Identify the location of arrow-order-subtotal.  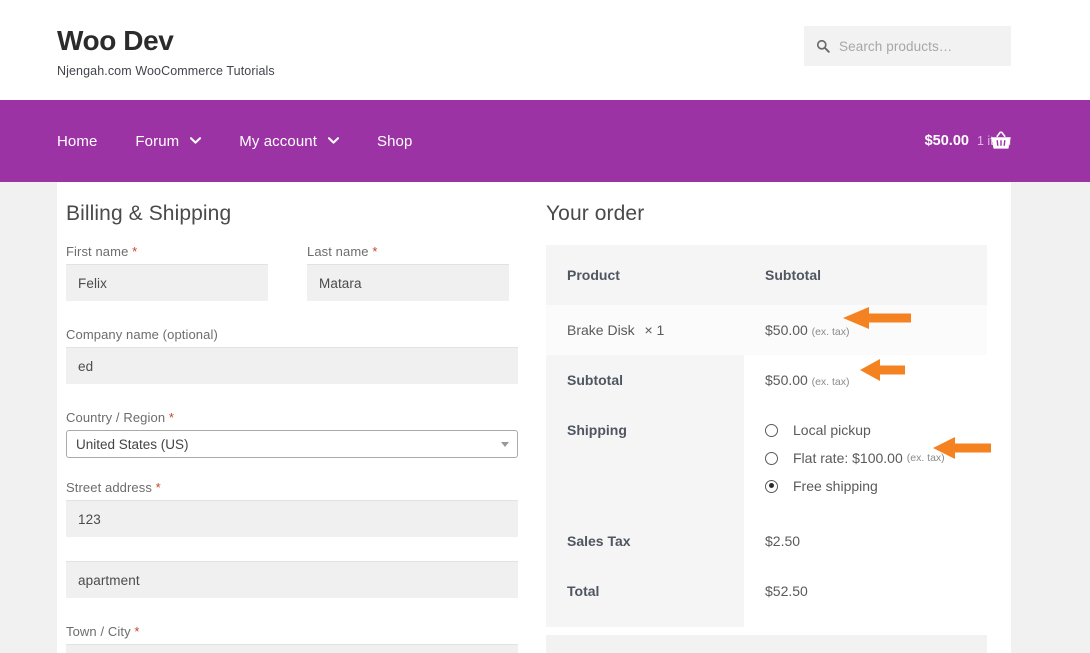
(882, 370).